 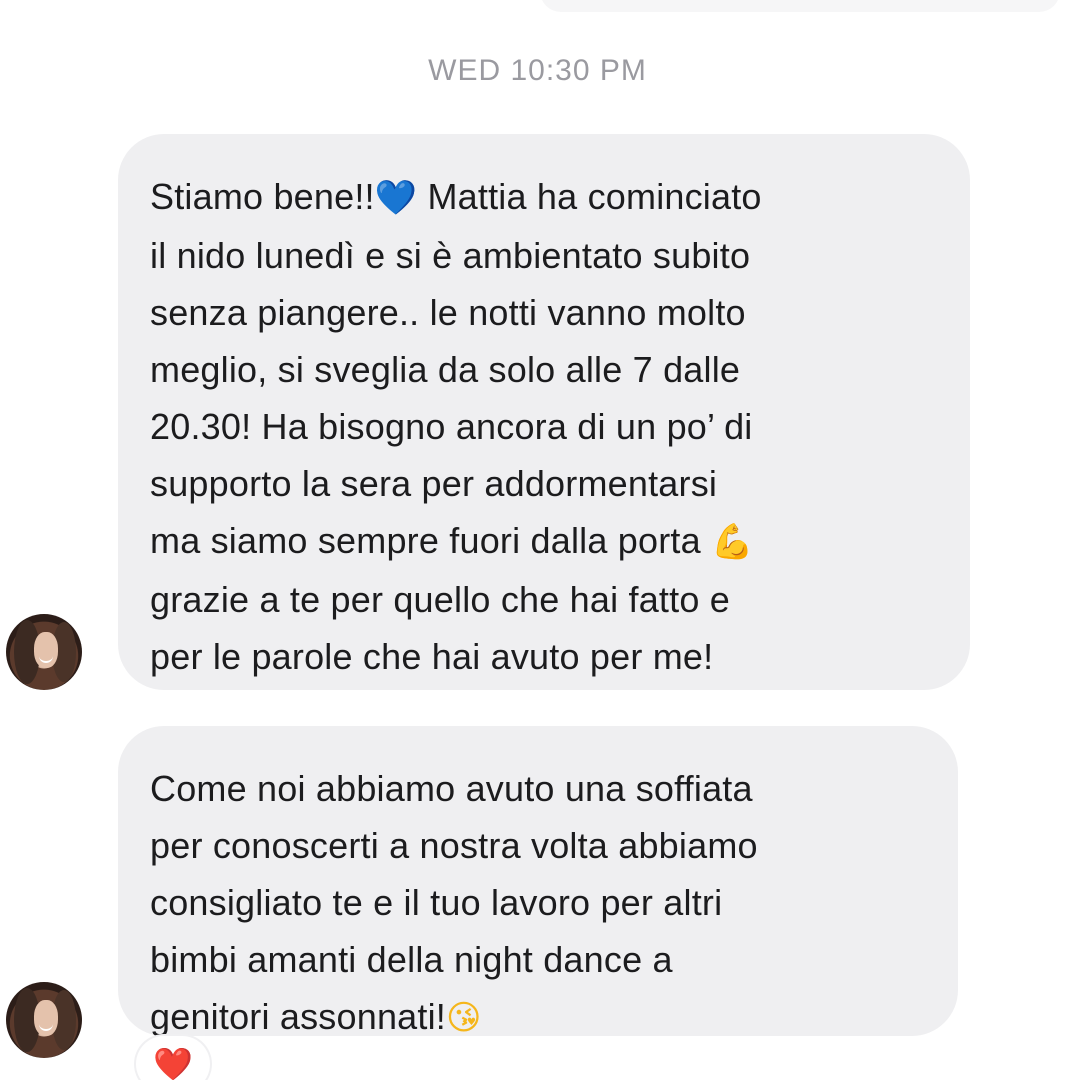 What do you see at coordinates (732, 542) in the screenshot?
I see `flexed-biceps-icon: 💪` at bounding box center [732, 542].